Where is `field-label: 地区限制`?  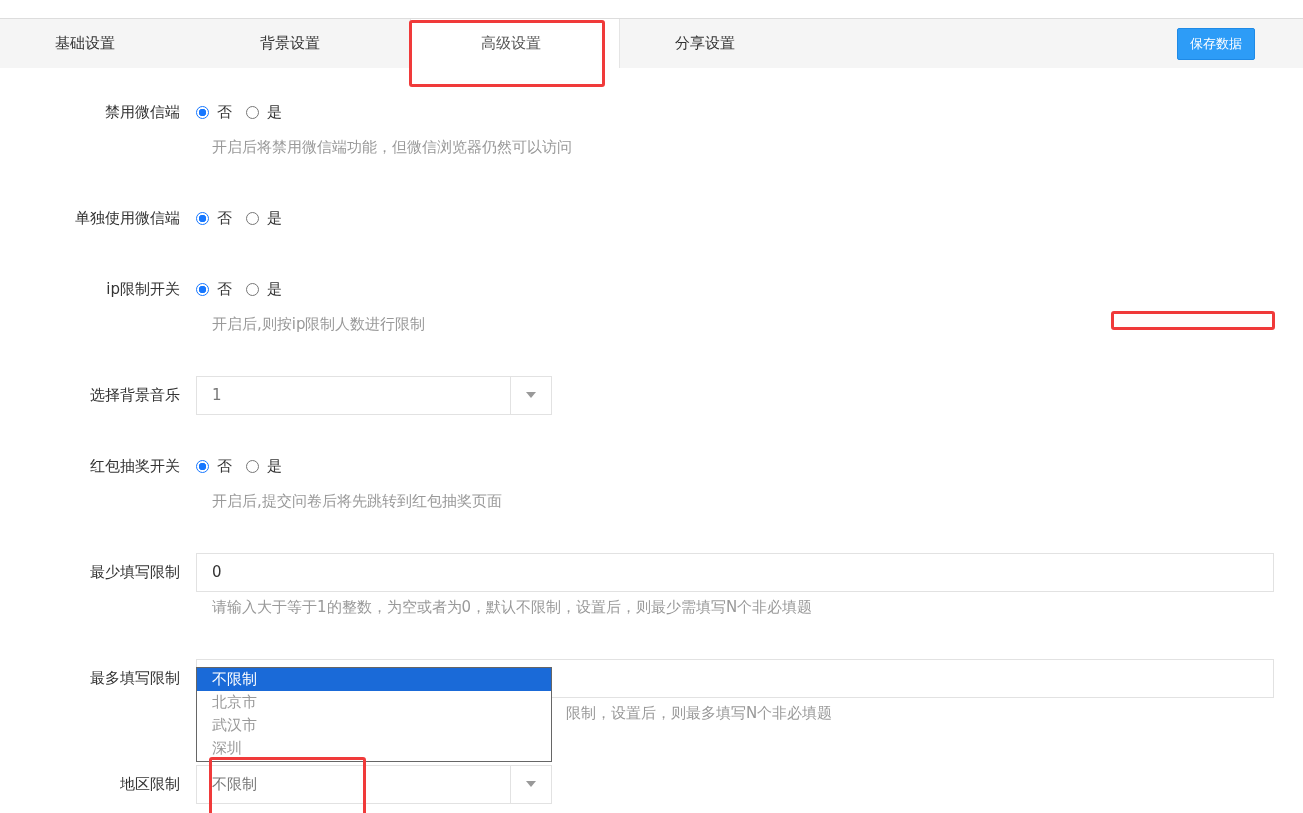 field-label: 地区限制 is located at coordinates (150, 784).